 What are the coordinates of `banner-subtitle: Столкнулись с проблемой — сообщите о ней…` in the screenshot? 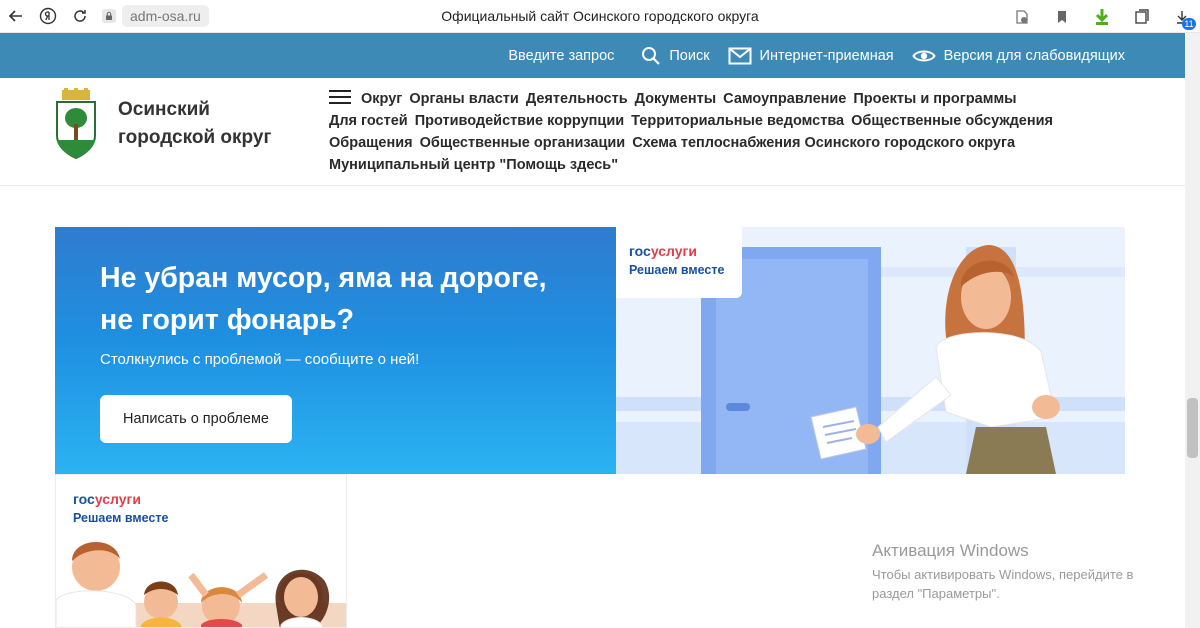 It's located at (260, 359).